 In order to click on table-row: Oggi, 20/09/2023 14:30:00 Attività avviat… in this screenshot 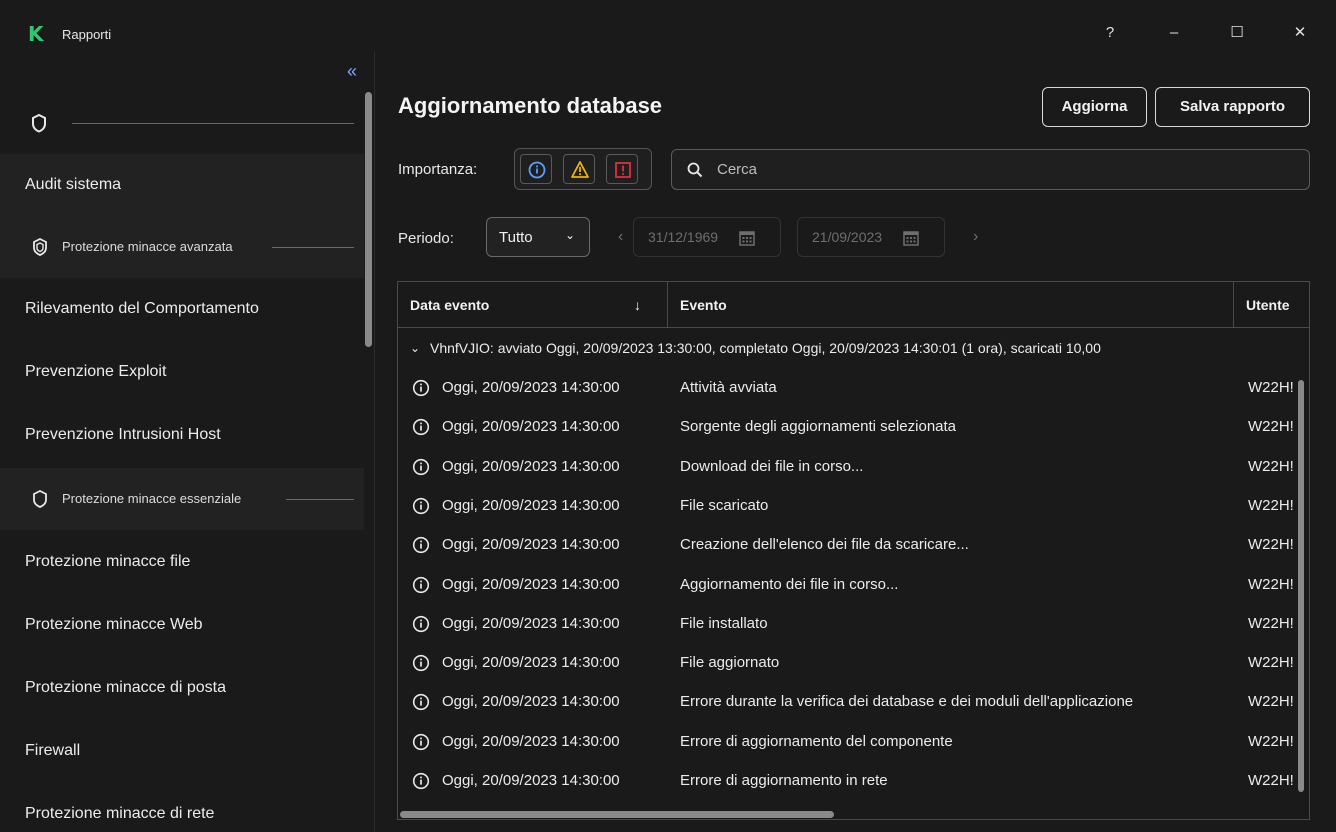, I will do `click(853, 387)`.